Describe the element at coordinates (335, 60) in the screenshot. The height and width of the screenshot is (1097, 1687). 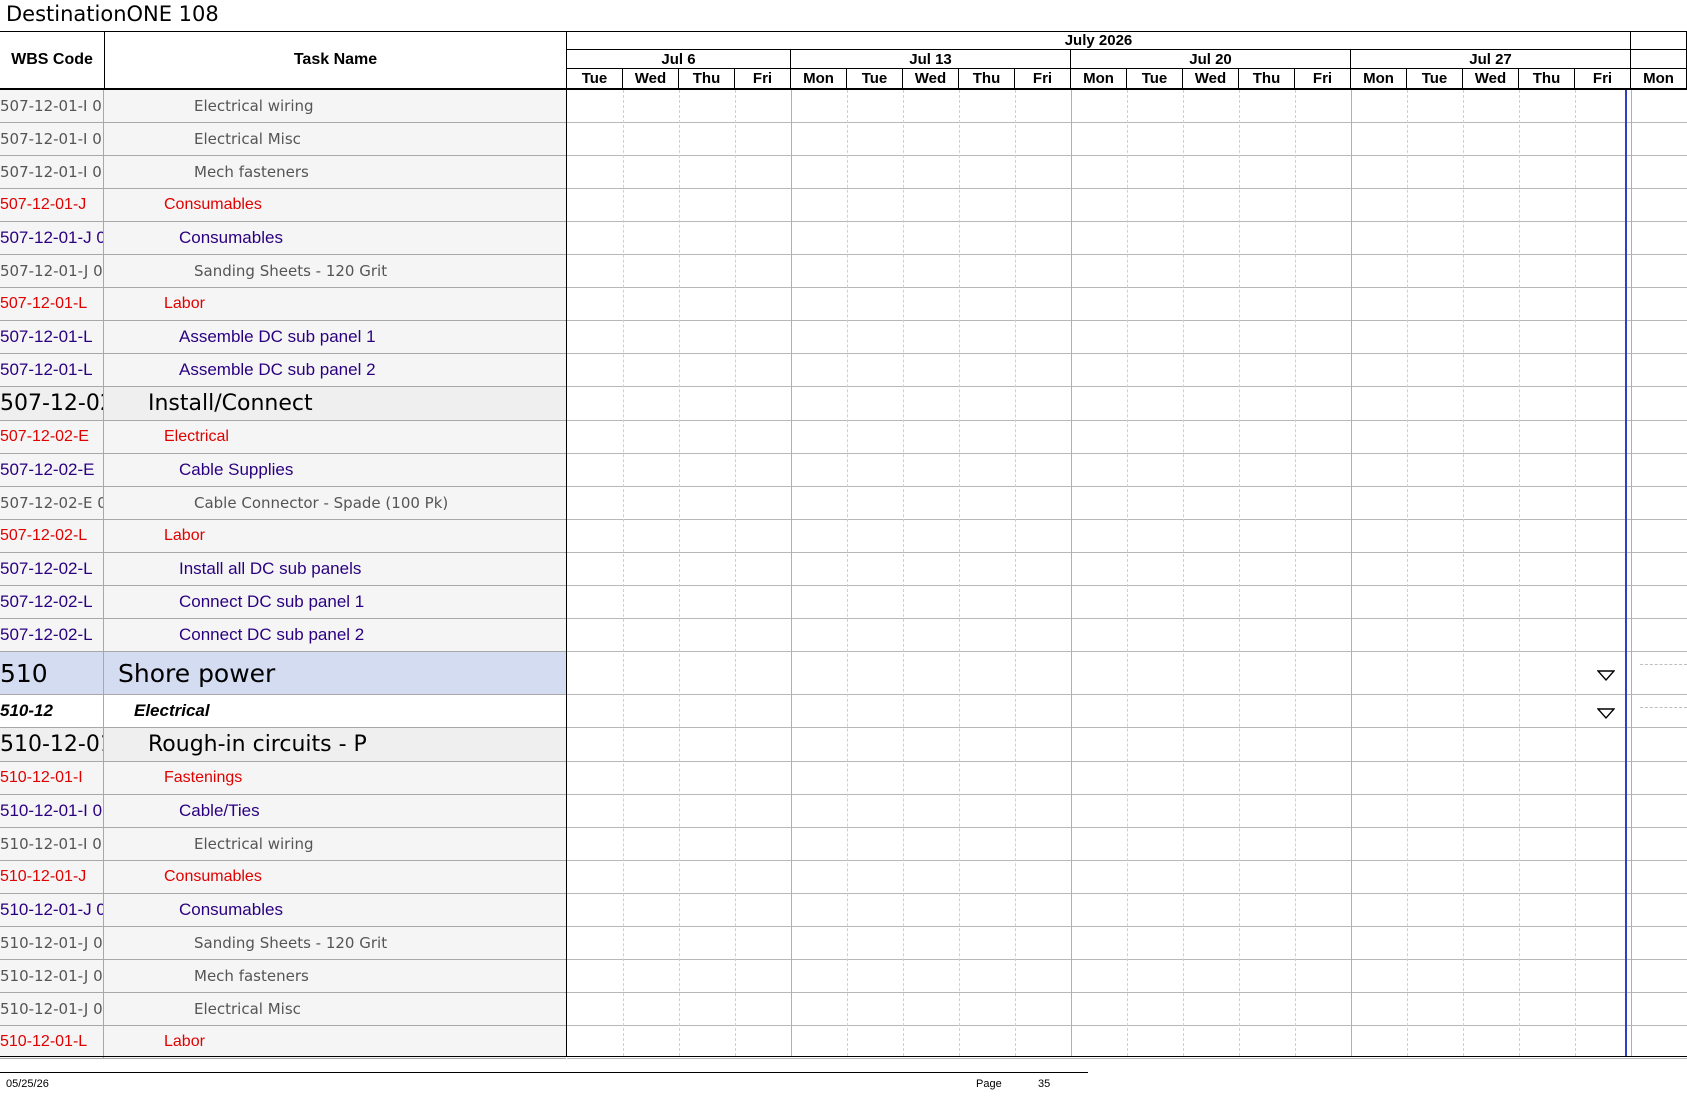
I see `task-column-header: Task Name` at that location.